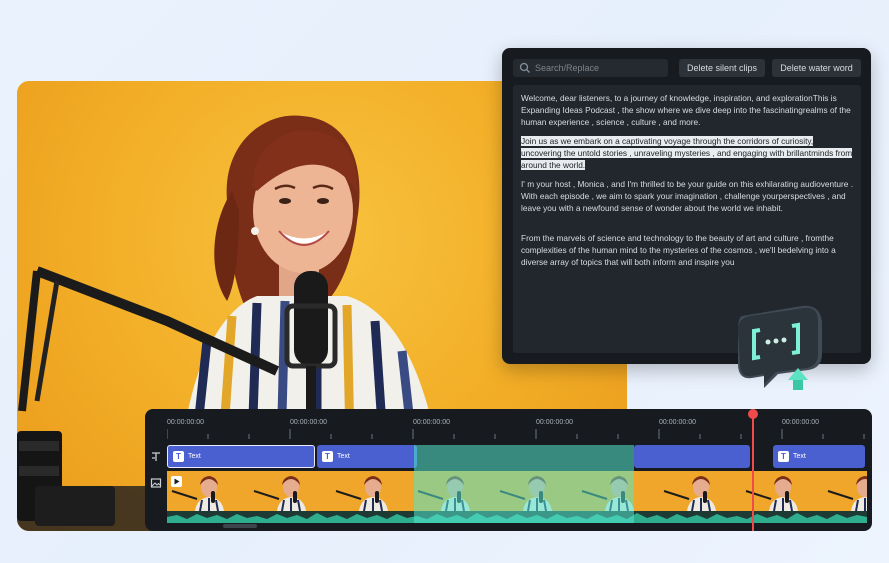  What do you see at coordinates (554, 422) in the screenshot?
I see `timecode-4: 00:00:00:00` at bounding box center [554, 422].